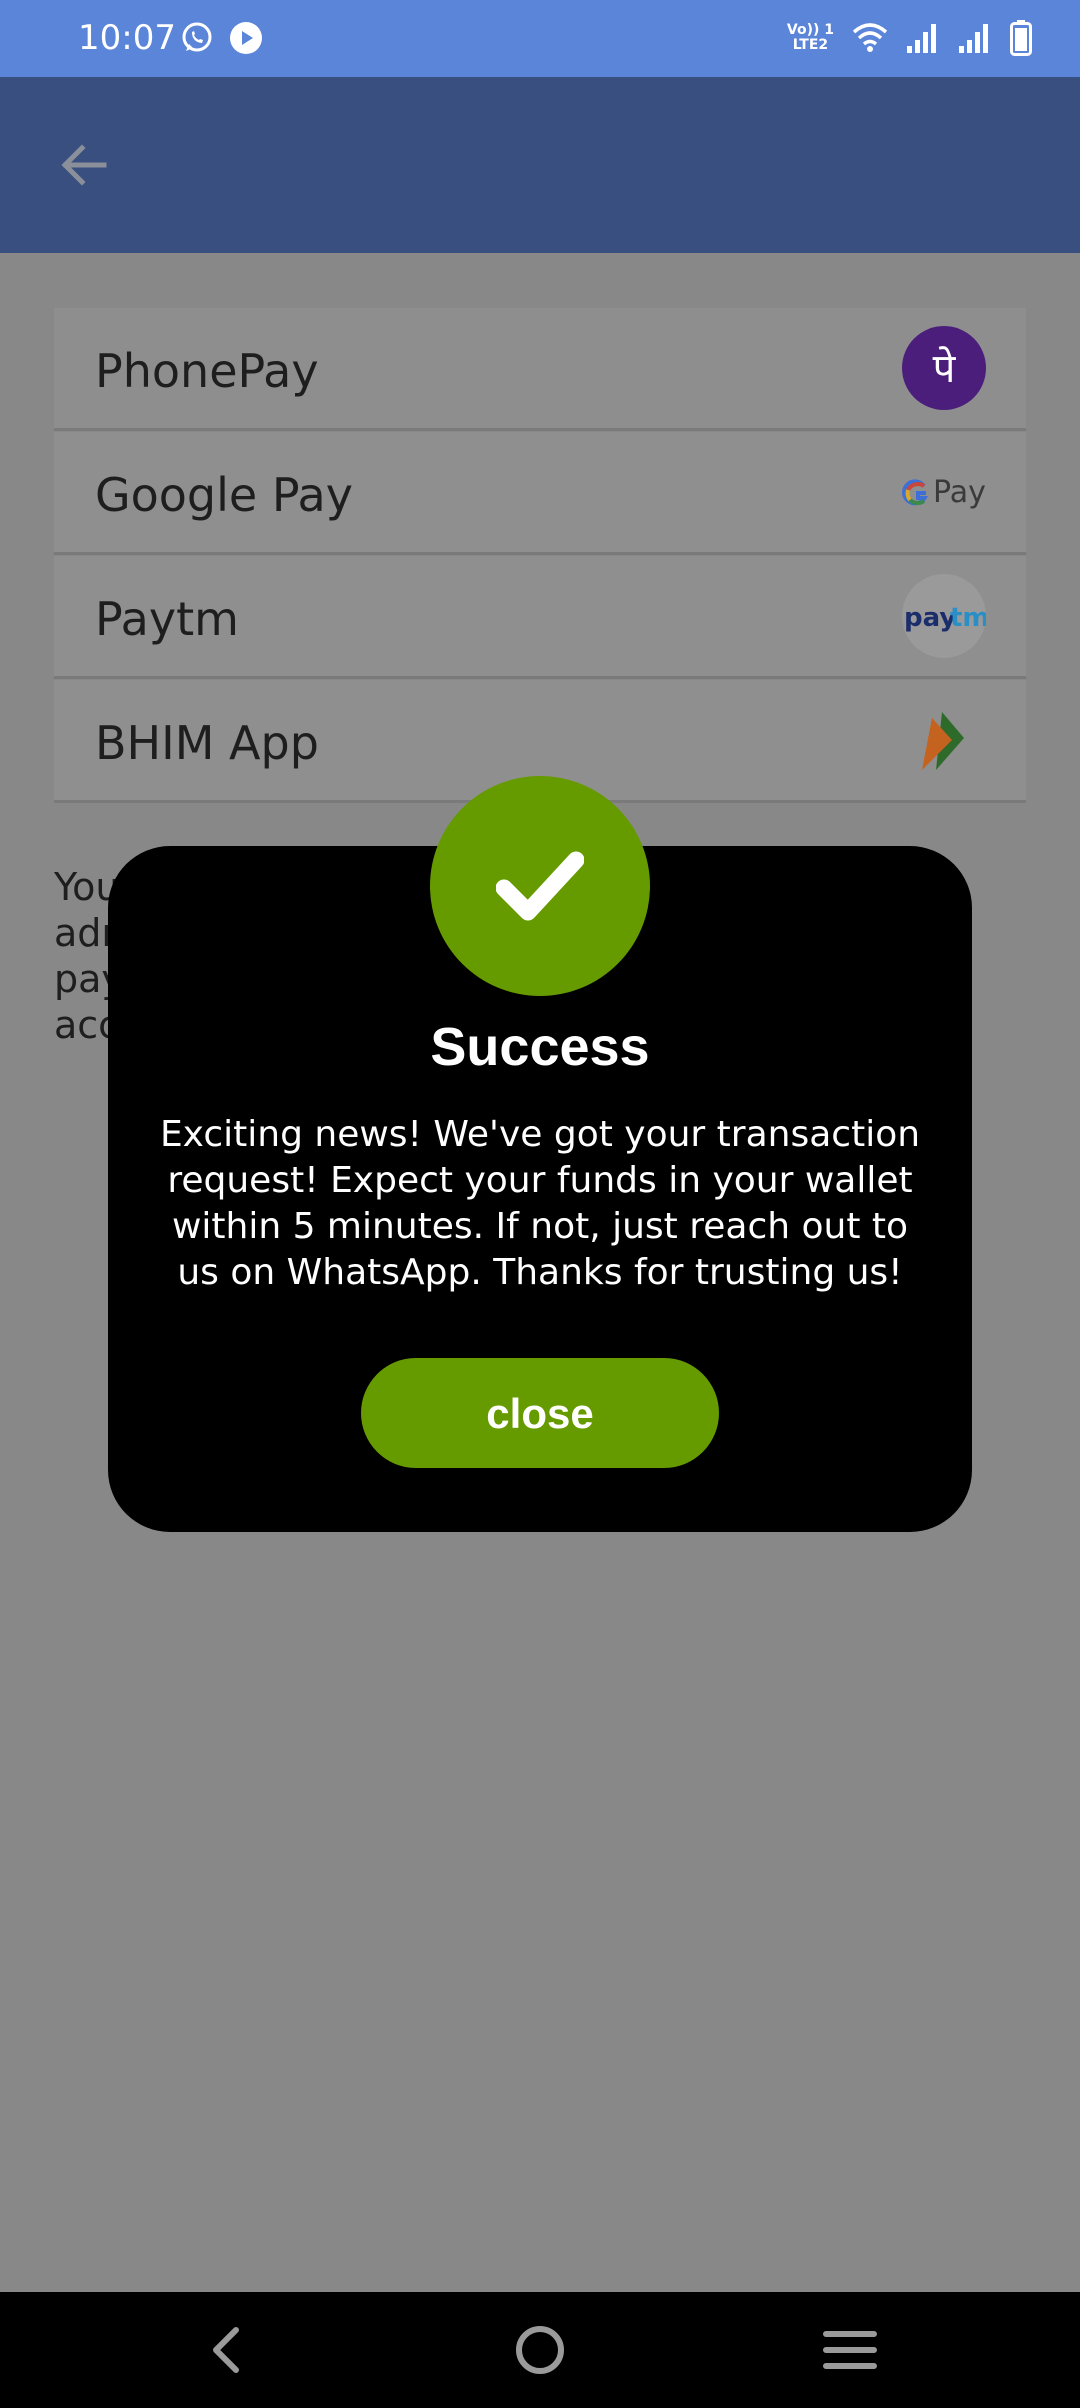  What do you see at coordinates (930, 618) in the screenshot?
I see `svg-text: pay` at bounding box center [930, 618].